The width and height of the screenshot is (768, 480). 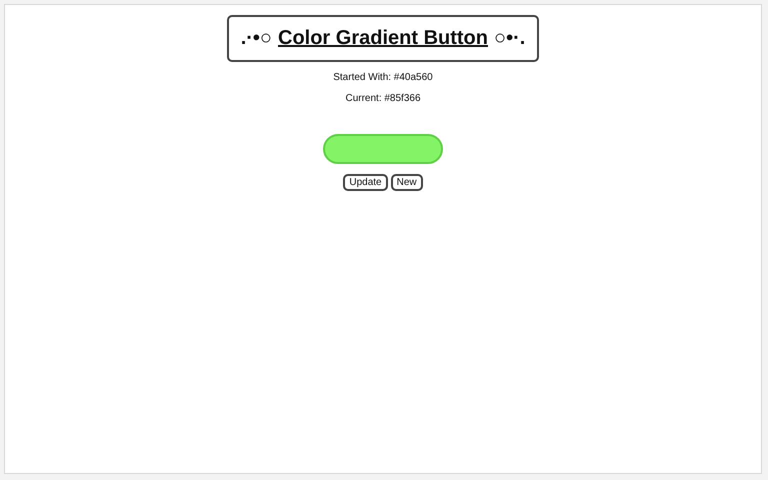 I want to click on current-color-text: Current: #85f366, so click(x=383, y=98).